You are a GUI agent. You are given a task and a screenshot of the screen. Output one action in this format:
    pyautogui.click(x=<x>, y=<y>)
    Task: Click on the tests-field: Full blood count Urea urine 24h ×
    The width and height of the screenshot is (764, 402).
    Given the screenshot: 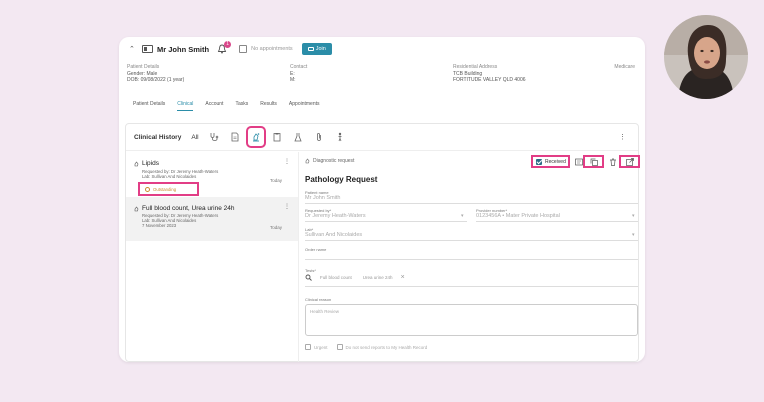 What is the action you would take?
    pyautogui.click(x=355, y=277)
    